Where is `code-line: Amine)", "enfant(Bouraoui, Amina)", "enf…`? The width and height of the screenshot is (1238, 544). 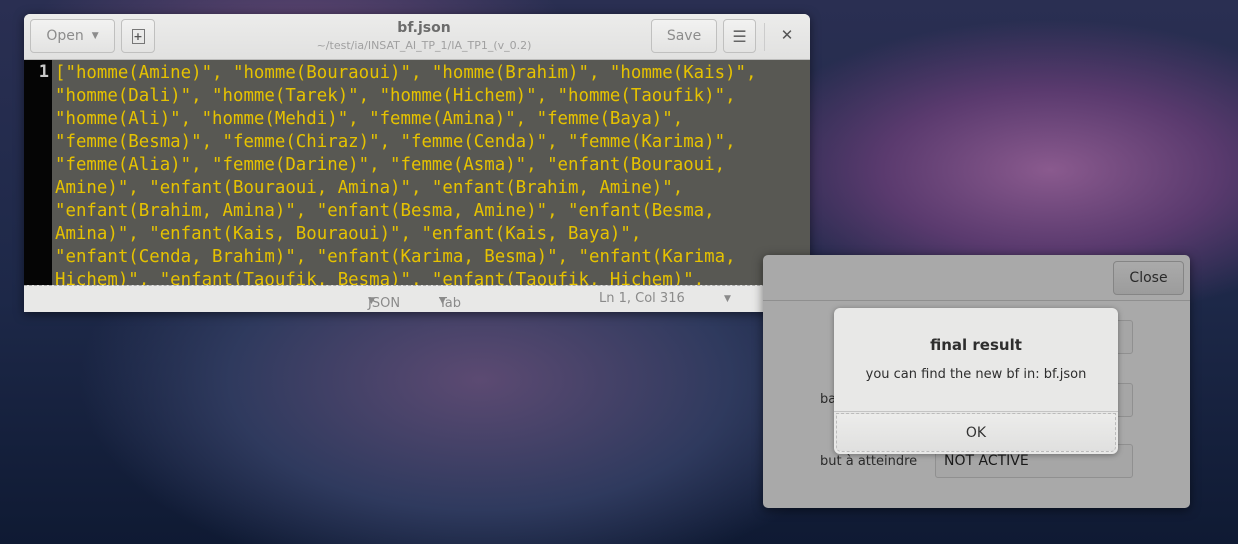 code-line: Amine)", "enfant(Bouraoui, Amina)", "enf… is located at coordinates (369, 188).